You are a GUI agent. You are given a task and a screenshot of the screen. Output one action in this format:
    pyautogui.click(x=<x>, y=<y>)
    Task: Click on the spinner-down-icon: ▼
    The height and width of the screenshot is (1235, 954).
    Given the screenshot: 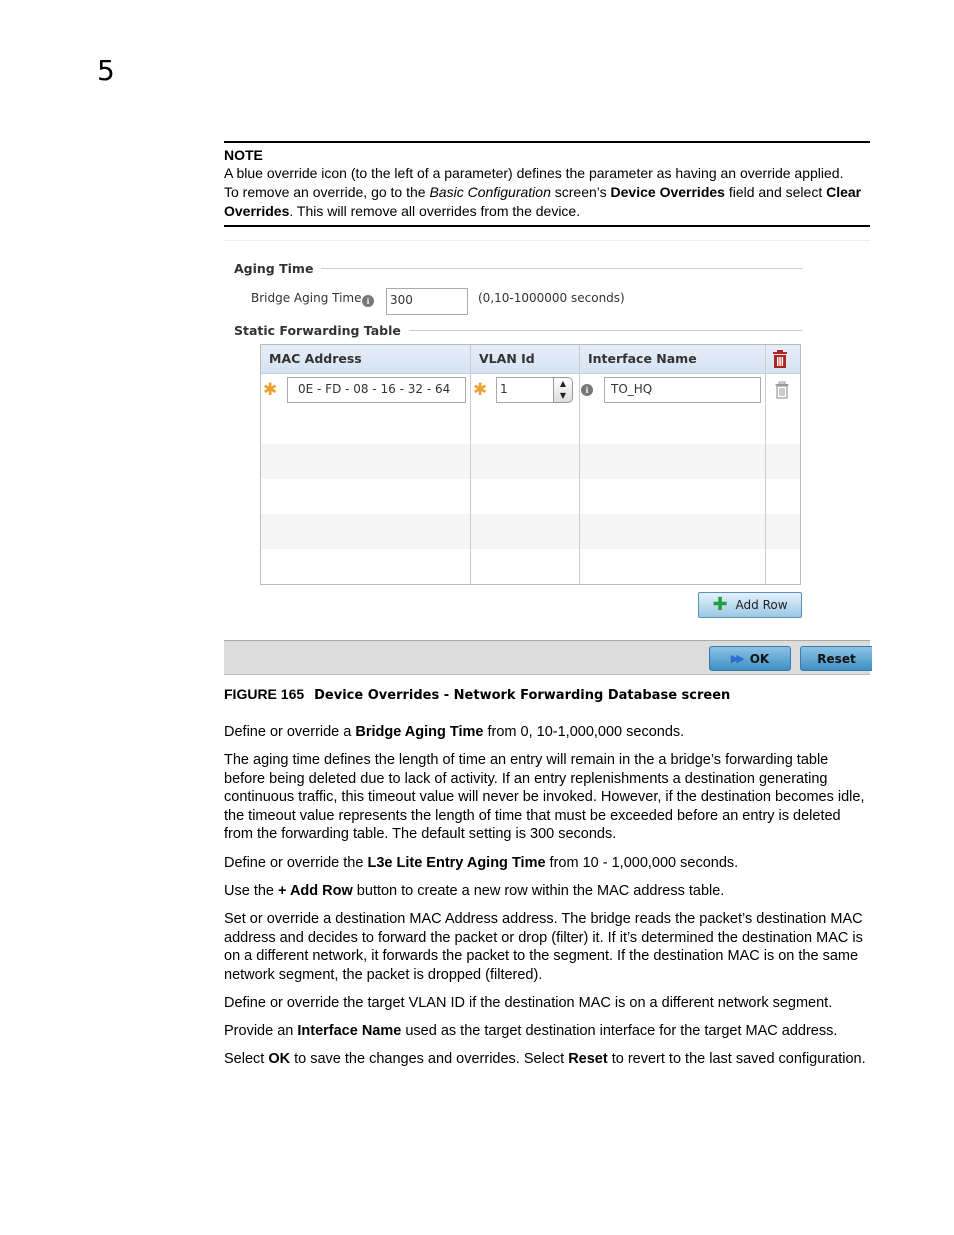 What is the action you would take?
    pyautogui.click(x=563, y=396)
    